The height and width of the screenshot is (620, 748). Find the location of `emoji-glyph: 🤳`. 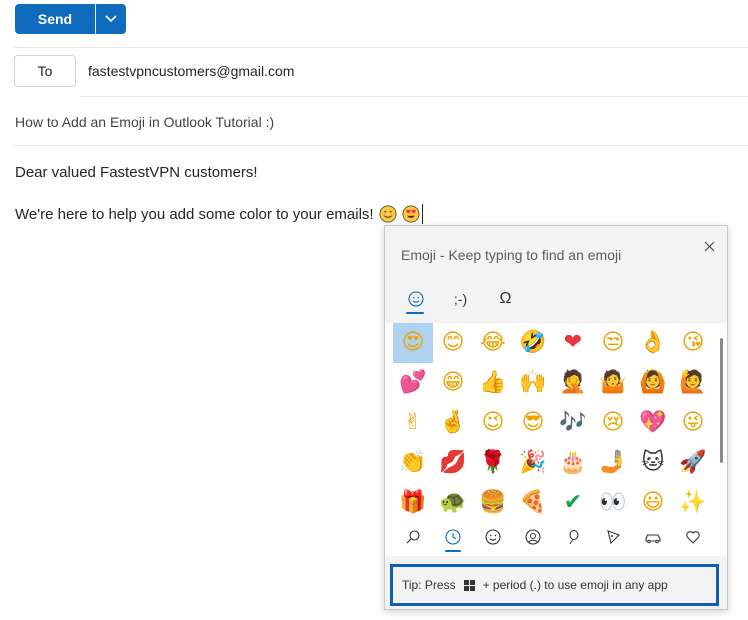

emoji-glyph: 🤳 is located at coordinates (613, 462).